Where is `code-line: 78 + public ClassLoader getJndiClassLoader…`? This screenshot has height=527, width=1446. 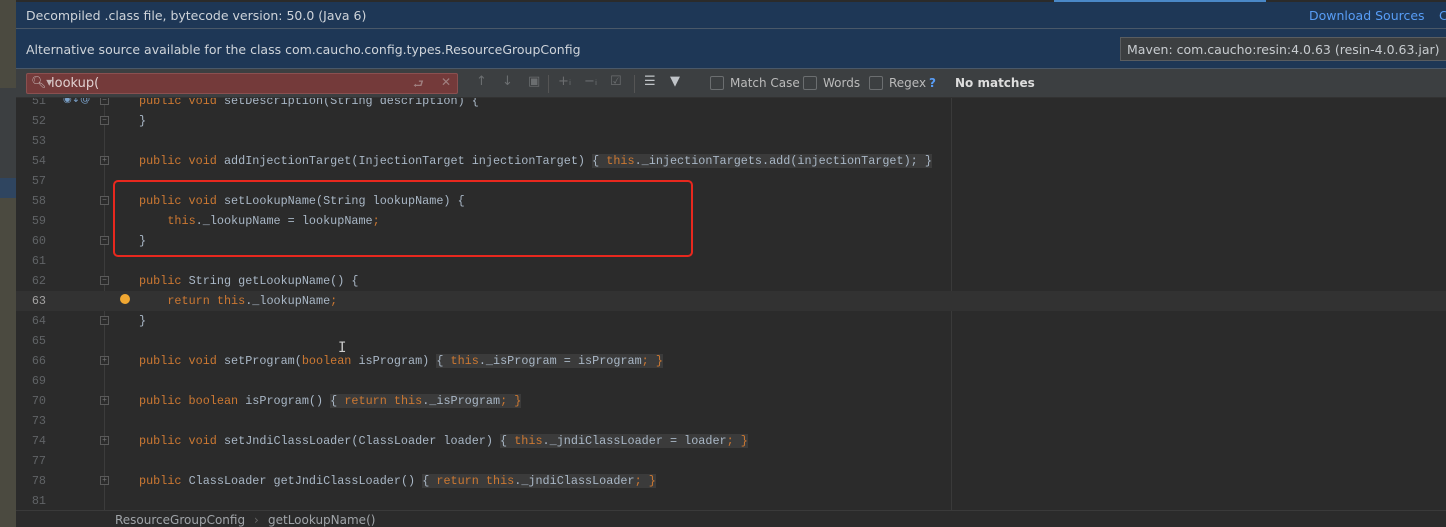 code-line: 78 + public ClassLoader getJndiClassLoader… is located at coordinates (731, 481).